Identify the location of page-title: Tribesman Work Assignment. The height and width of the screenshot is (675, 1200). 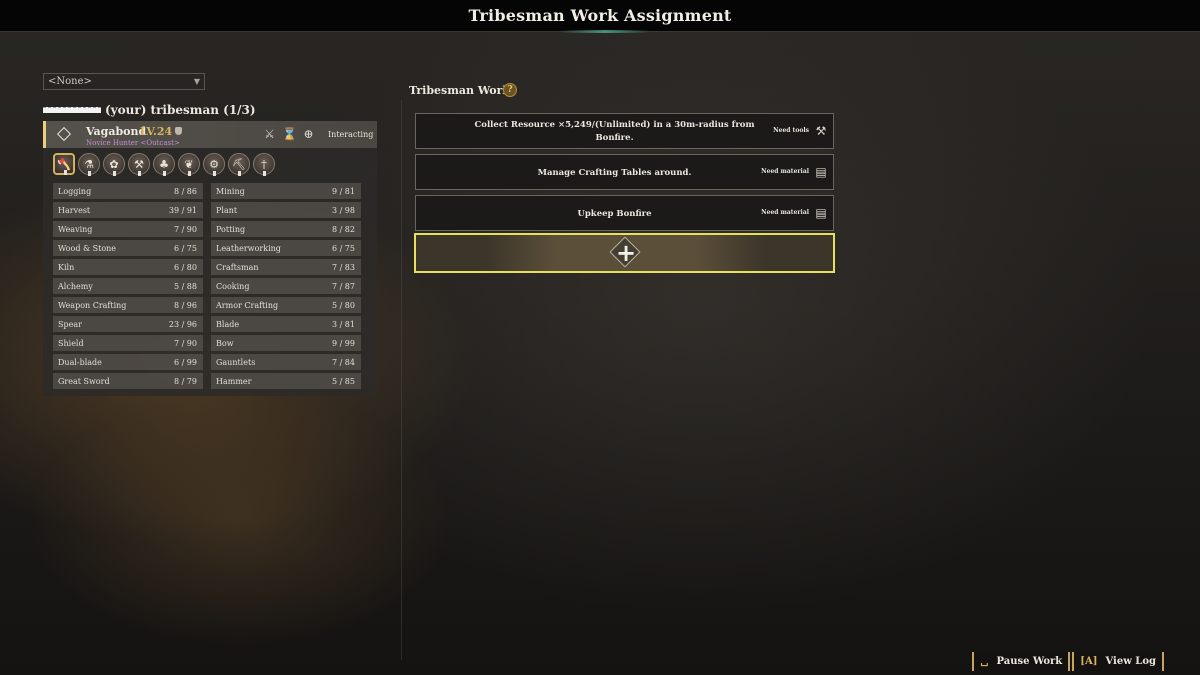
(600, 15).